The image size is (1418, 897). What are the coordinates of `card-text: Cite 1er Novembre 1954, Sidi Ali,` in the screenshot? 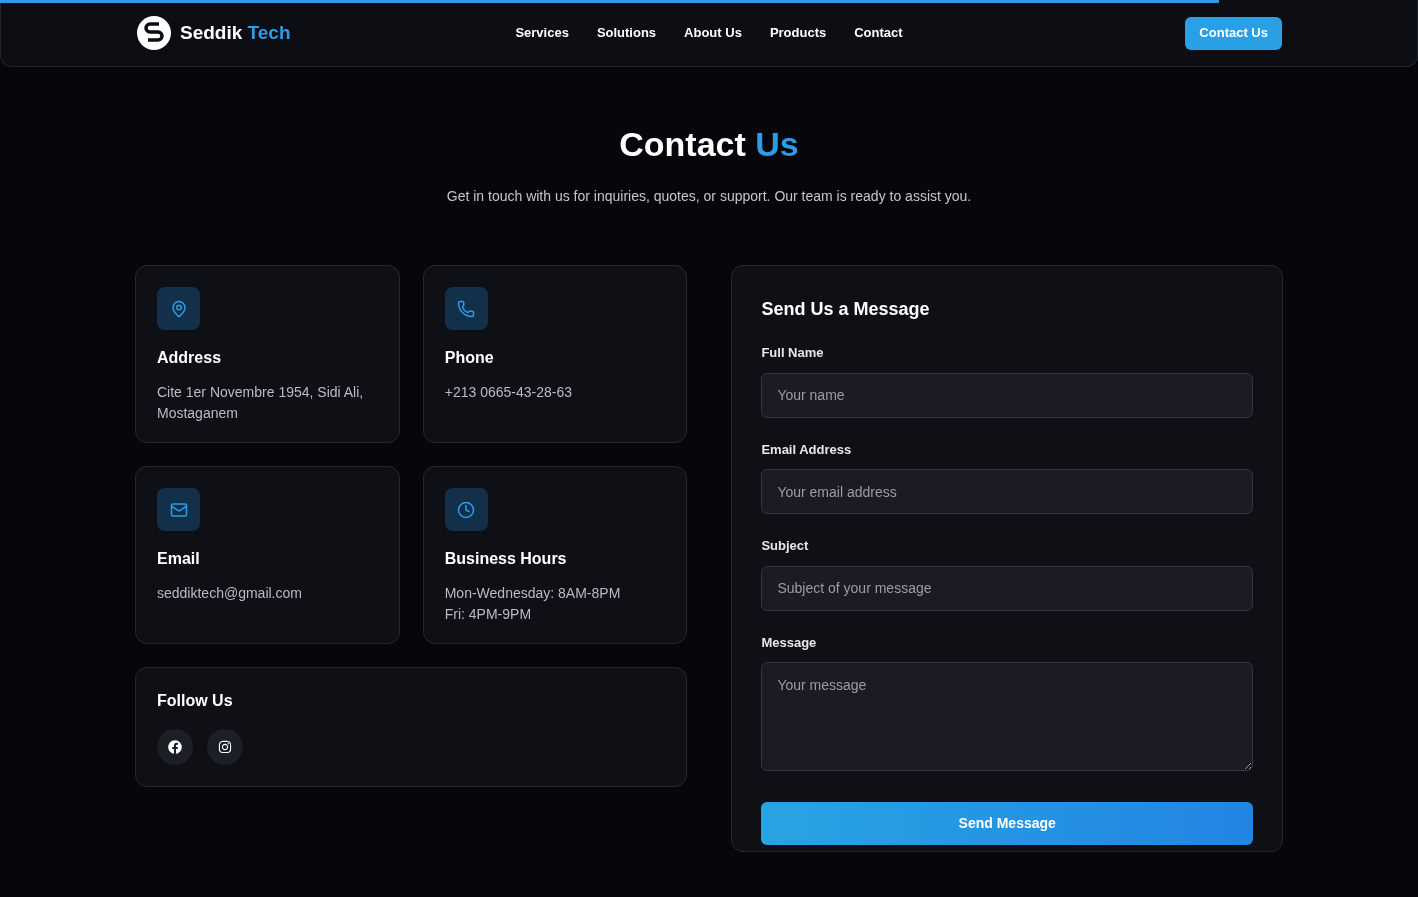 It's located at (261, 392).